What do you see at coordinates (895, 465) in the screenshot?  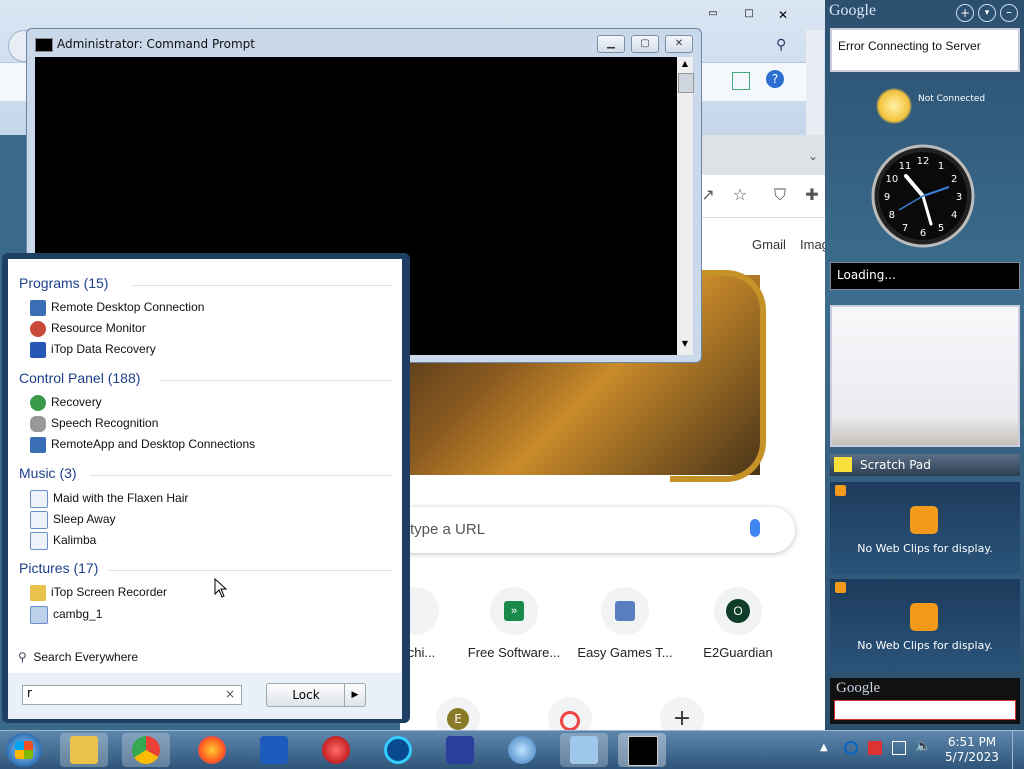 I see `scratch-pad-title: Scratch Pad` at bounding box center [895, 465].